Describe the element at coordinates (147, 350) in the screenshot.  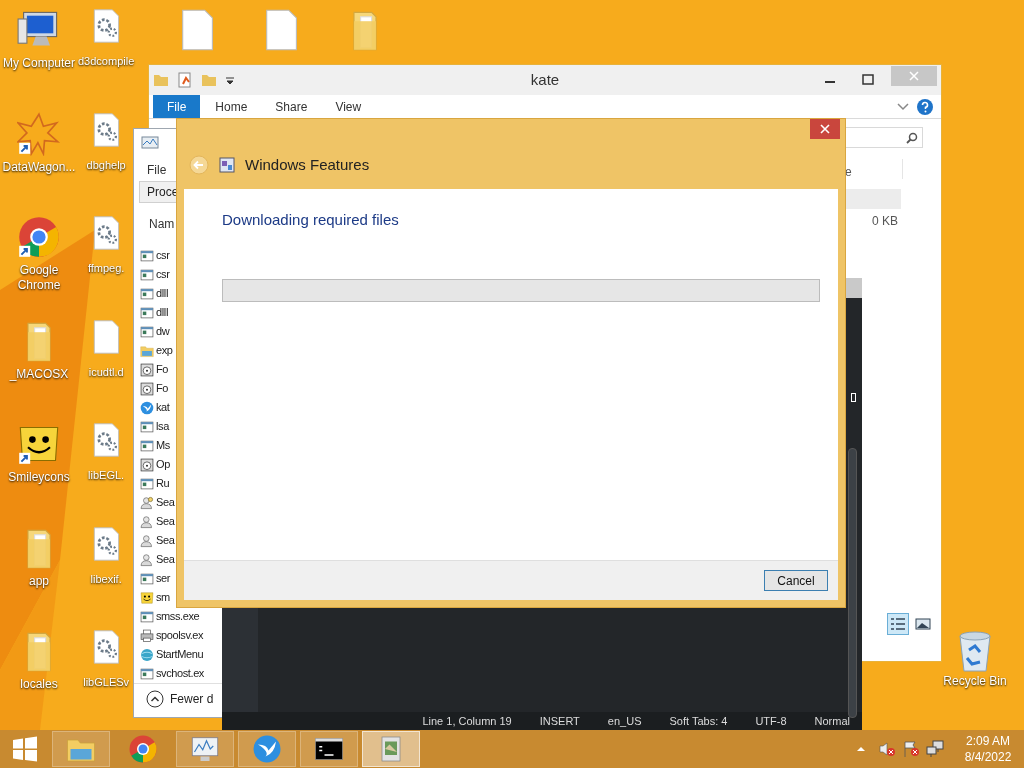
I see `folder-icon` at that location.